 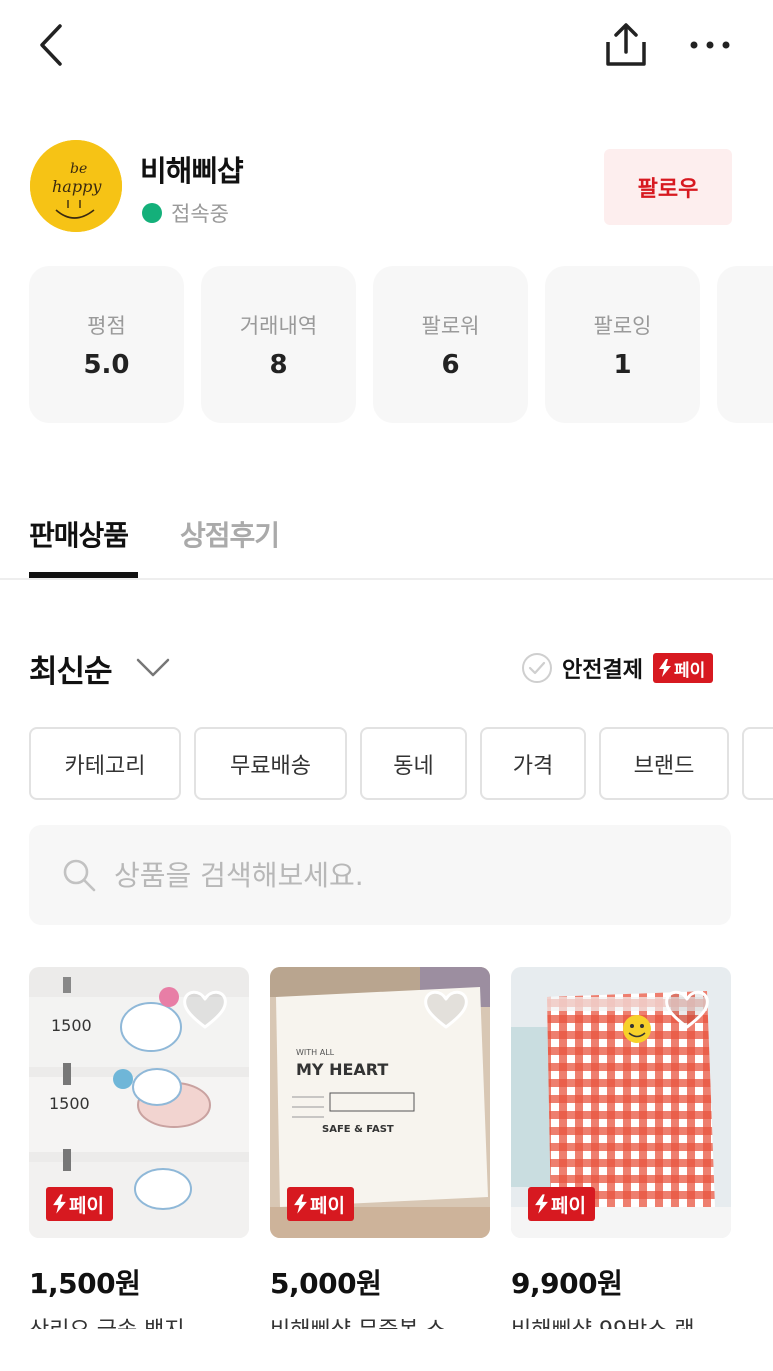 What do you see at coordinates (152, 213) in the screenshot?
I see `online-dot-icon` at bounding box center [152, 213].